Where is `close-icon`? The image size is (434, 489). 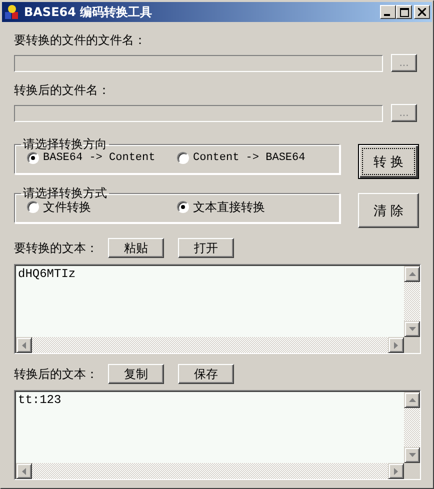
close-icon is located at coordinates (422, 12).